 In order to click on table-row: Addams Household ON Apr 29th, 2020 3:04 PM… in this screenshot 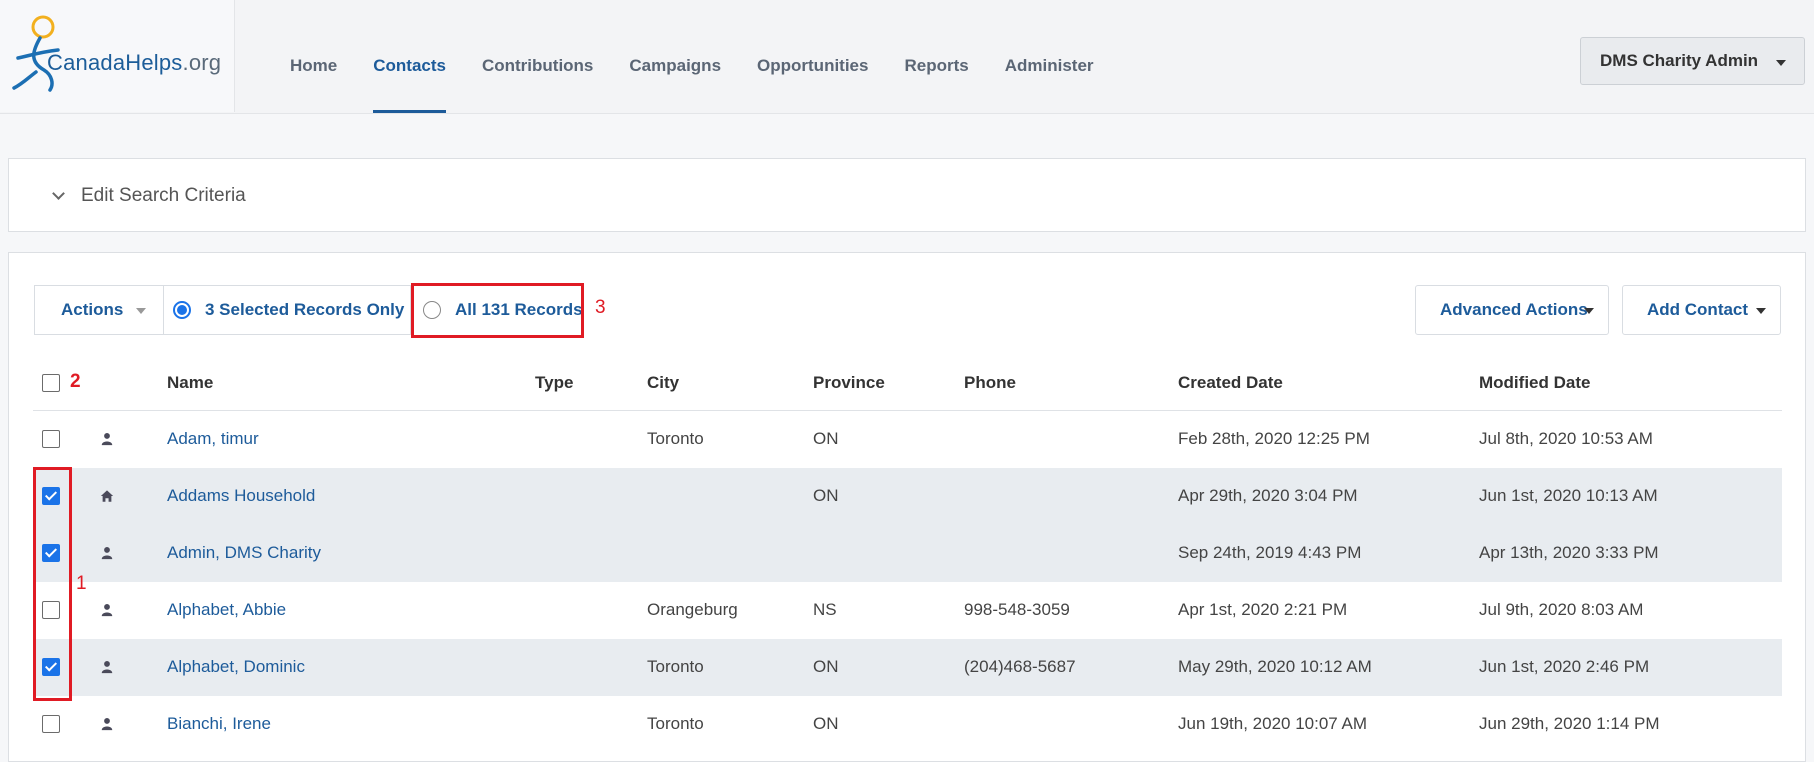, I will do `click(907, 496)`.